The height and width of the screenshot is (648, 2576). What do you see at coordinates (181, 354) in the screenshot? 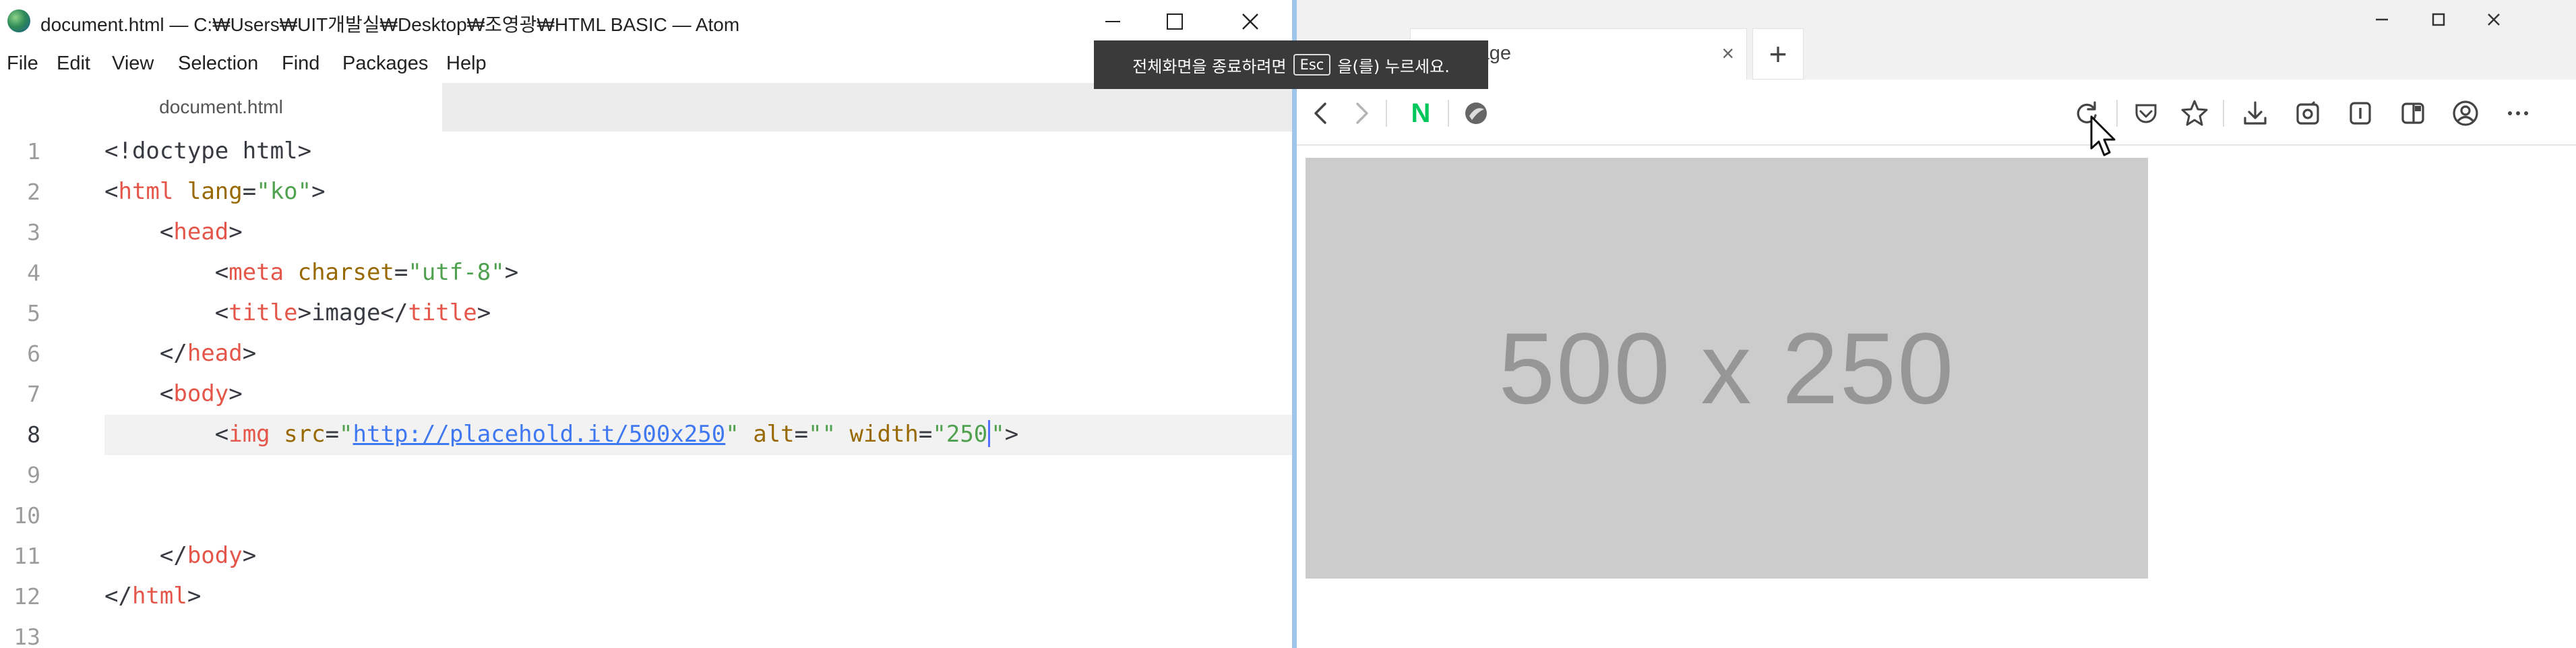
I see `code-text: </head>` at bounding box center [181, 354].